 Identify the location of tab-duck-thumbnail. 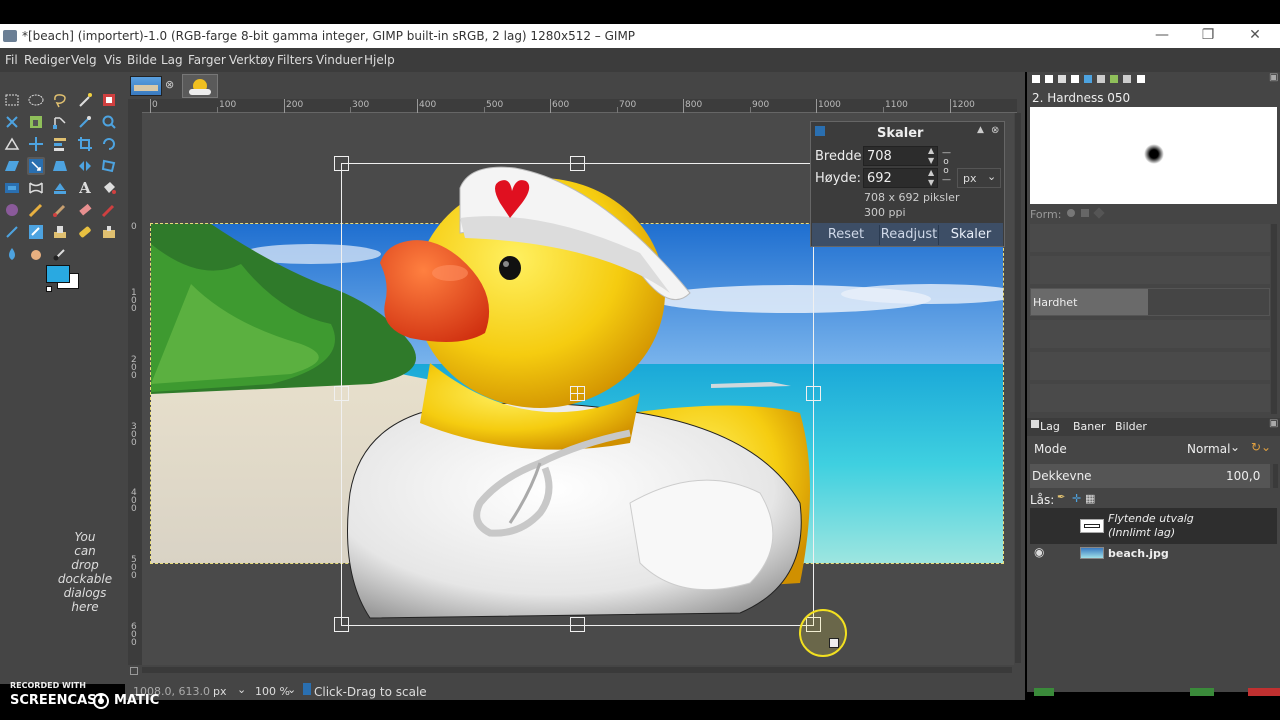
(200, 86).